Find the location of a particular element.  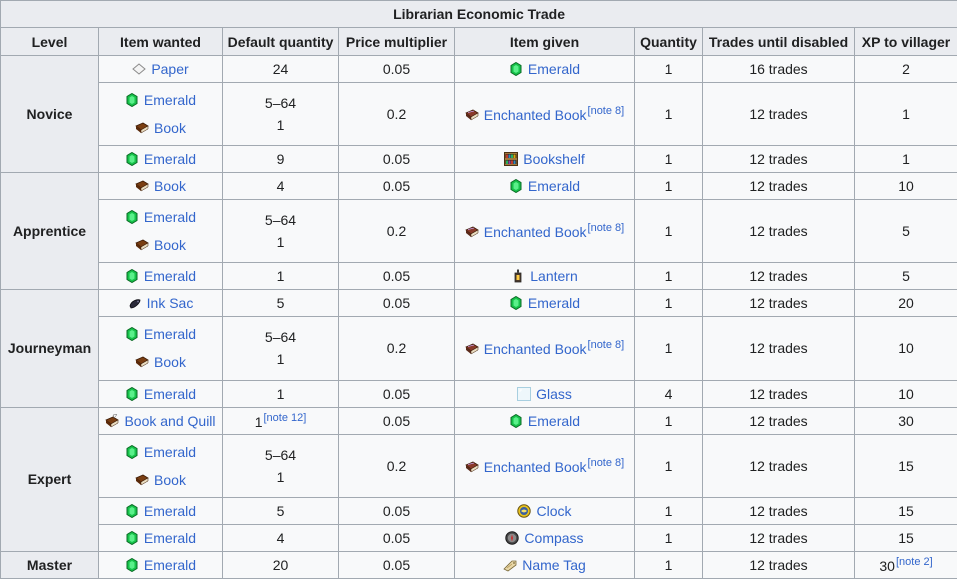

default-quantity-cell: 4 is located at coordinates (280, 537).